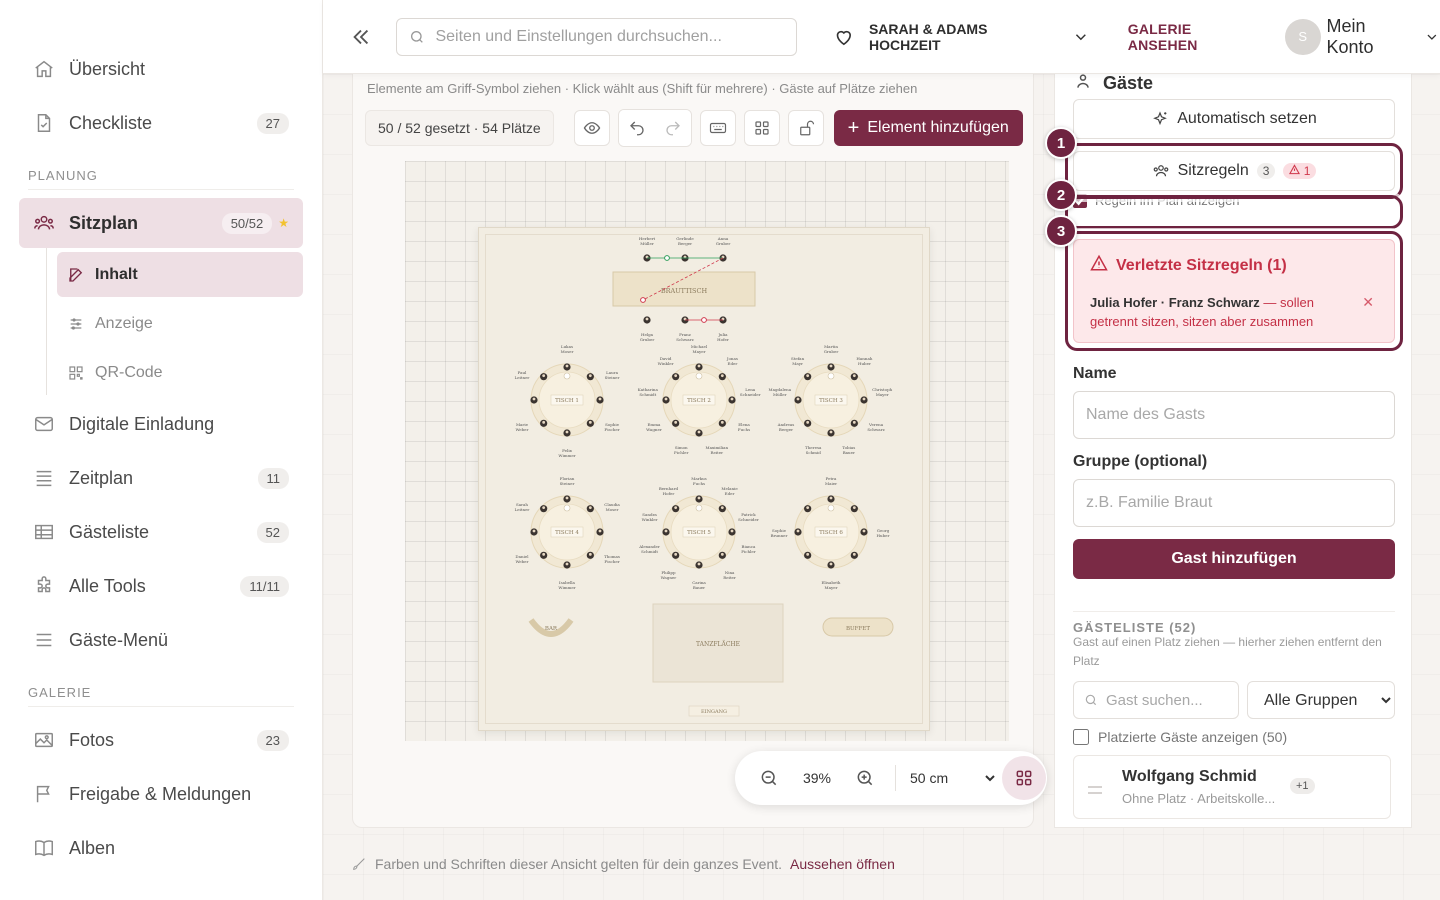 This screenshot has width=1440, height=900. I want to click on add-element-button: + Element hinzufügen, so click(928, 128).